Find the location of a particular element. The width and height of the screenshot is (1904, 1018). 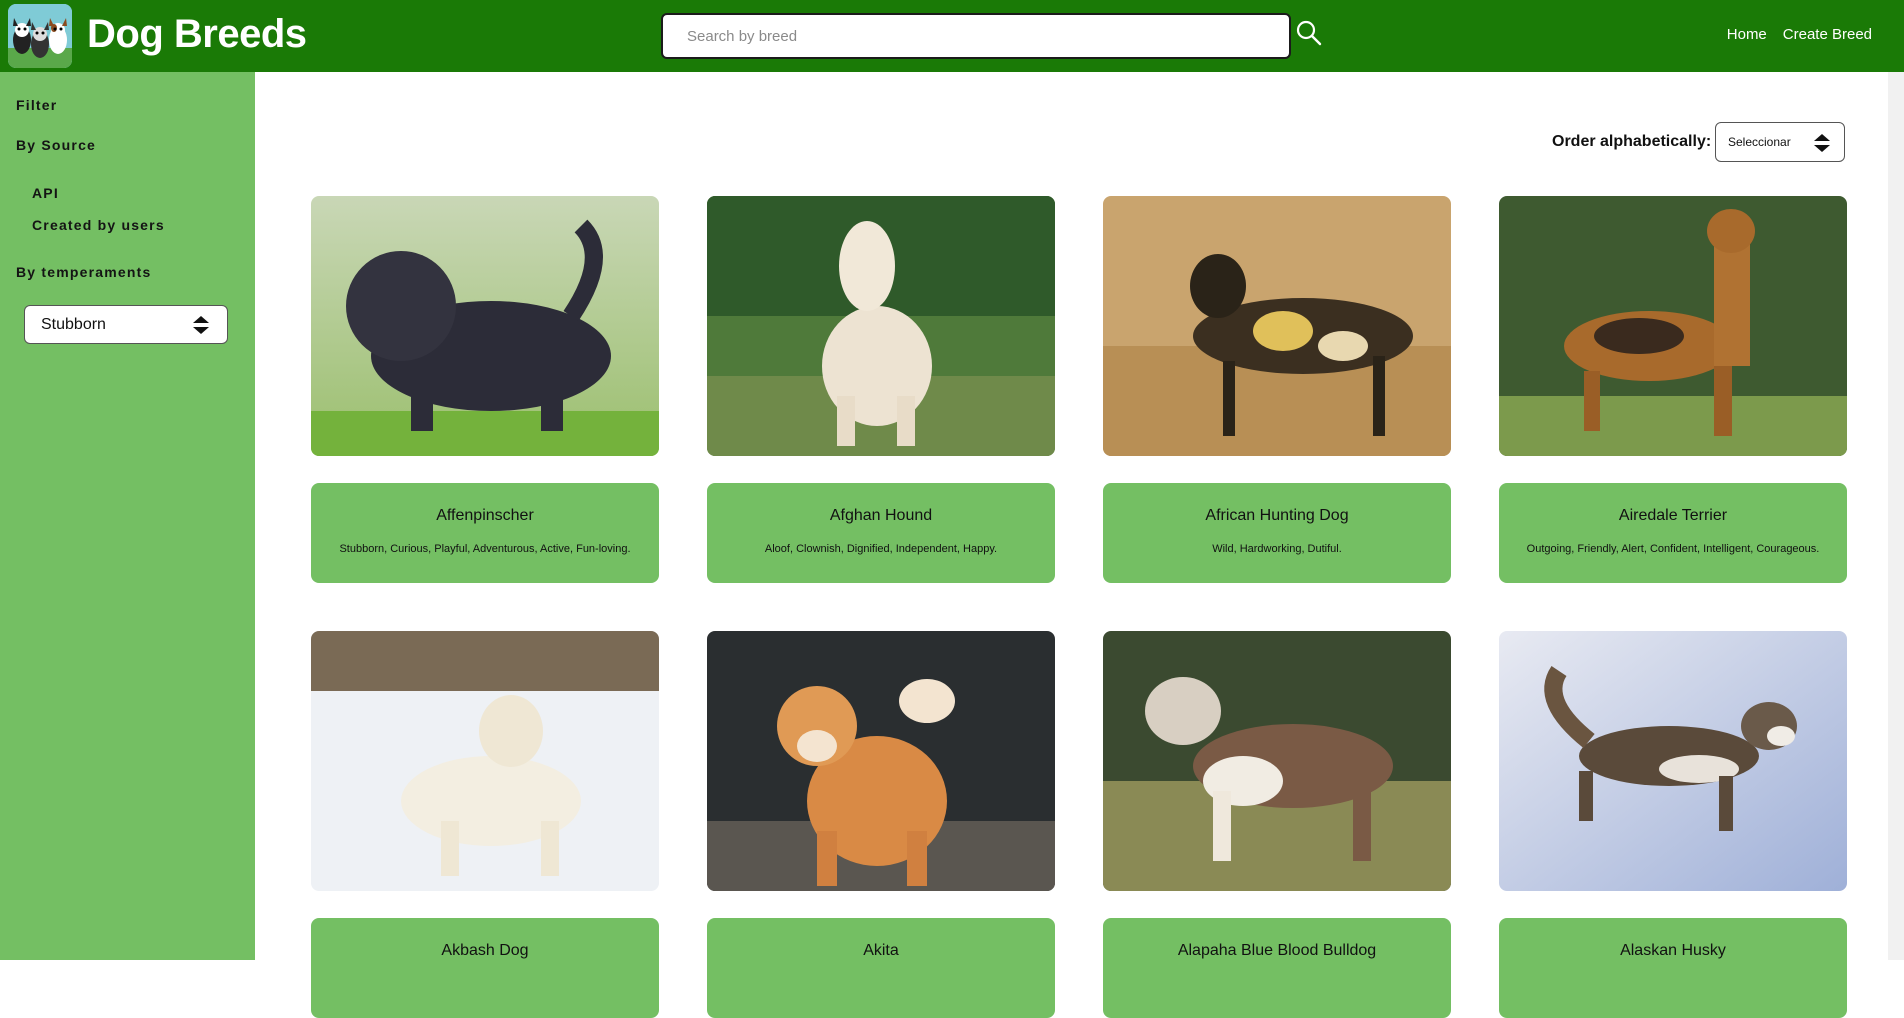

breed-name: Akita is located at coordinates (881, 950).